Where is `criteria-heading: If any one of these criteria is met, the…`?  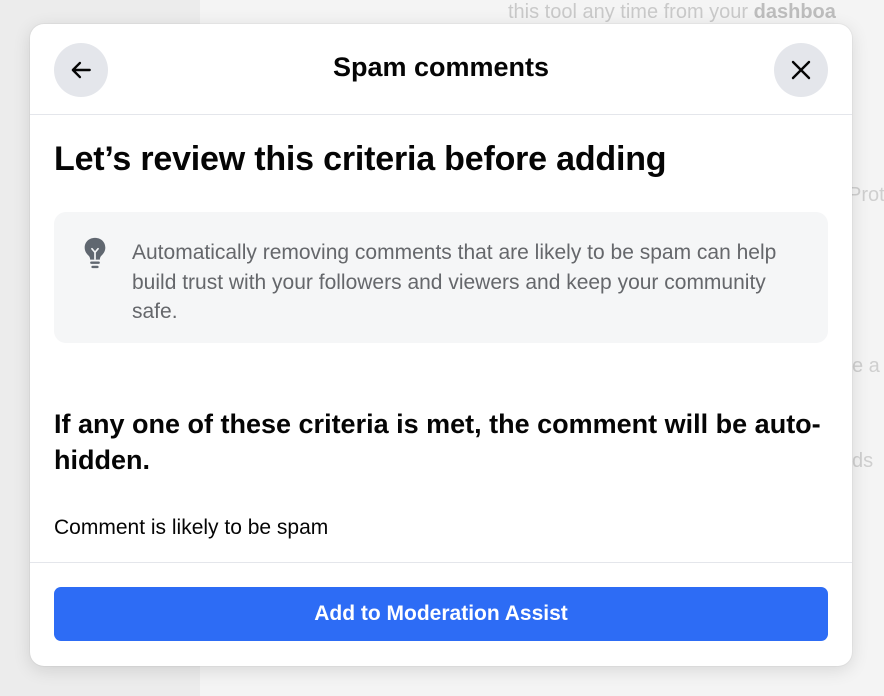
criteria-heading: If any one of these criteria is met, the… is located at coordinates (437, 442).